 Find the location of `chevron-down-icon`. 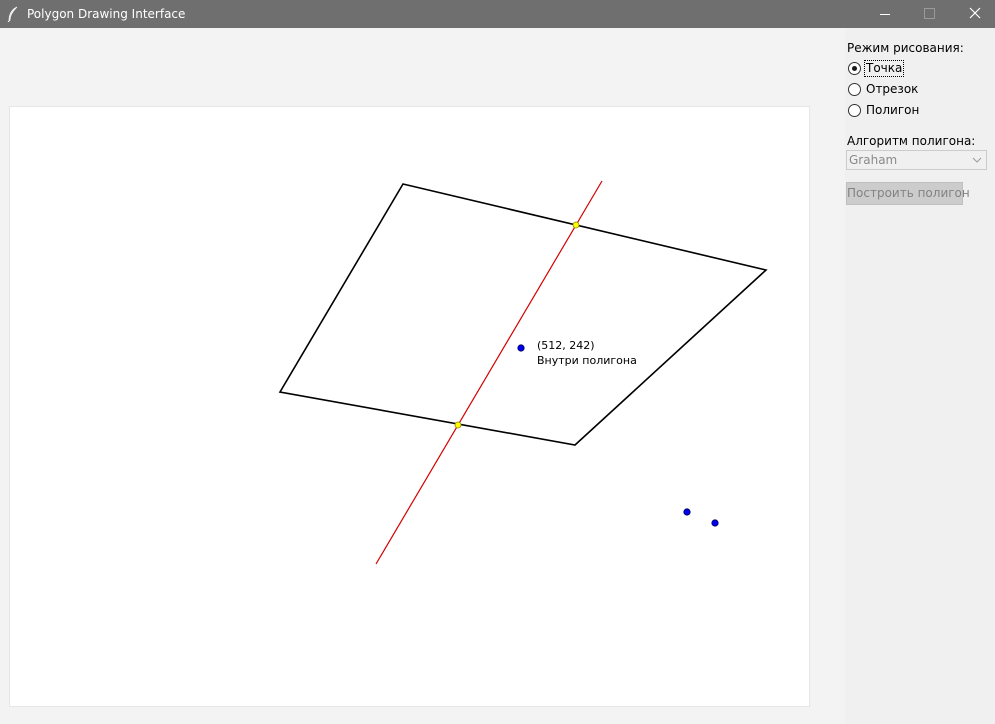

chevron-down-icon is located at coordinates (977, 160).